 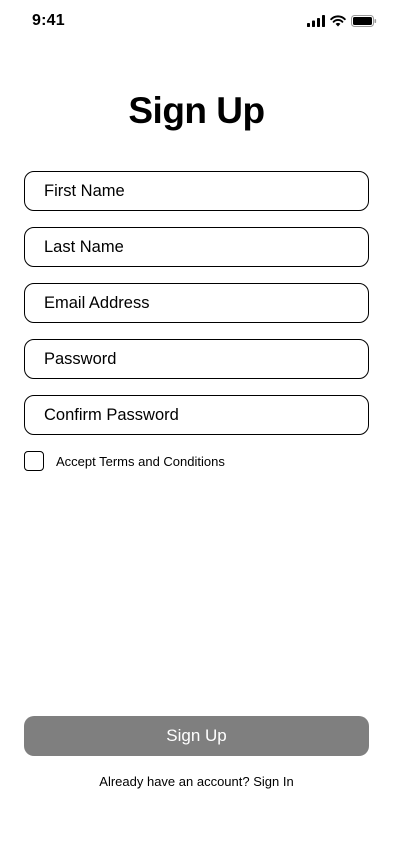 What do you see at coordinates (140, 461) in the screenshot?
I see `terms-label: Accept Terms and Conditions` at bounding box center [140, 461].